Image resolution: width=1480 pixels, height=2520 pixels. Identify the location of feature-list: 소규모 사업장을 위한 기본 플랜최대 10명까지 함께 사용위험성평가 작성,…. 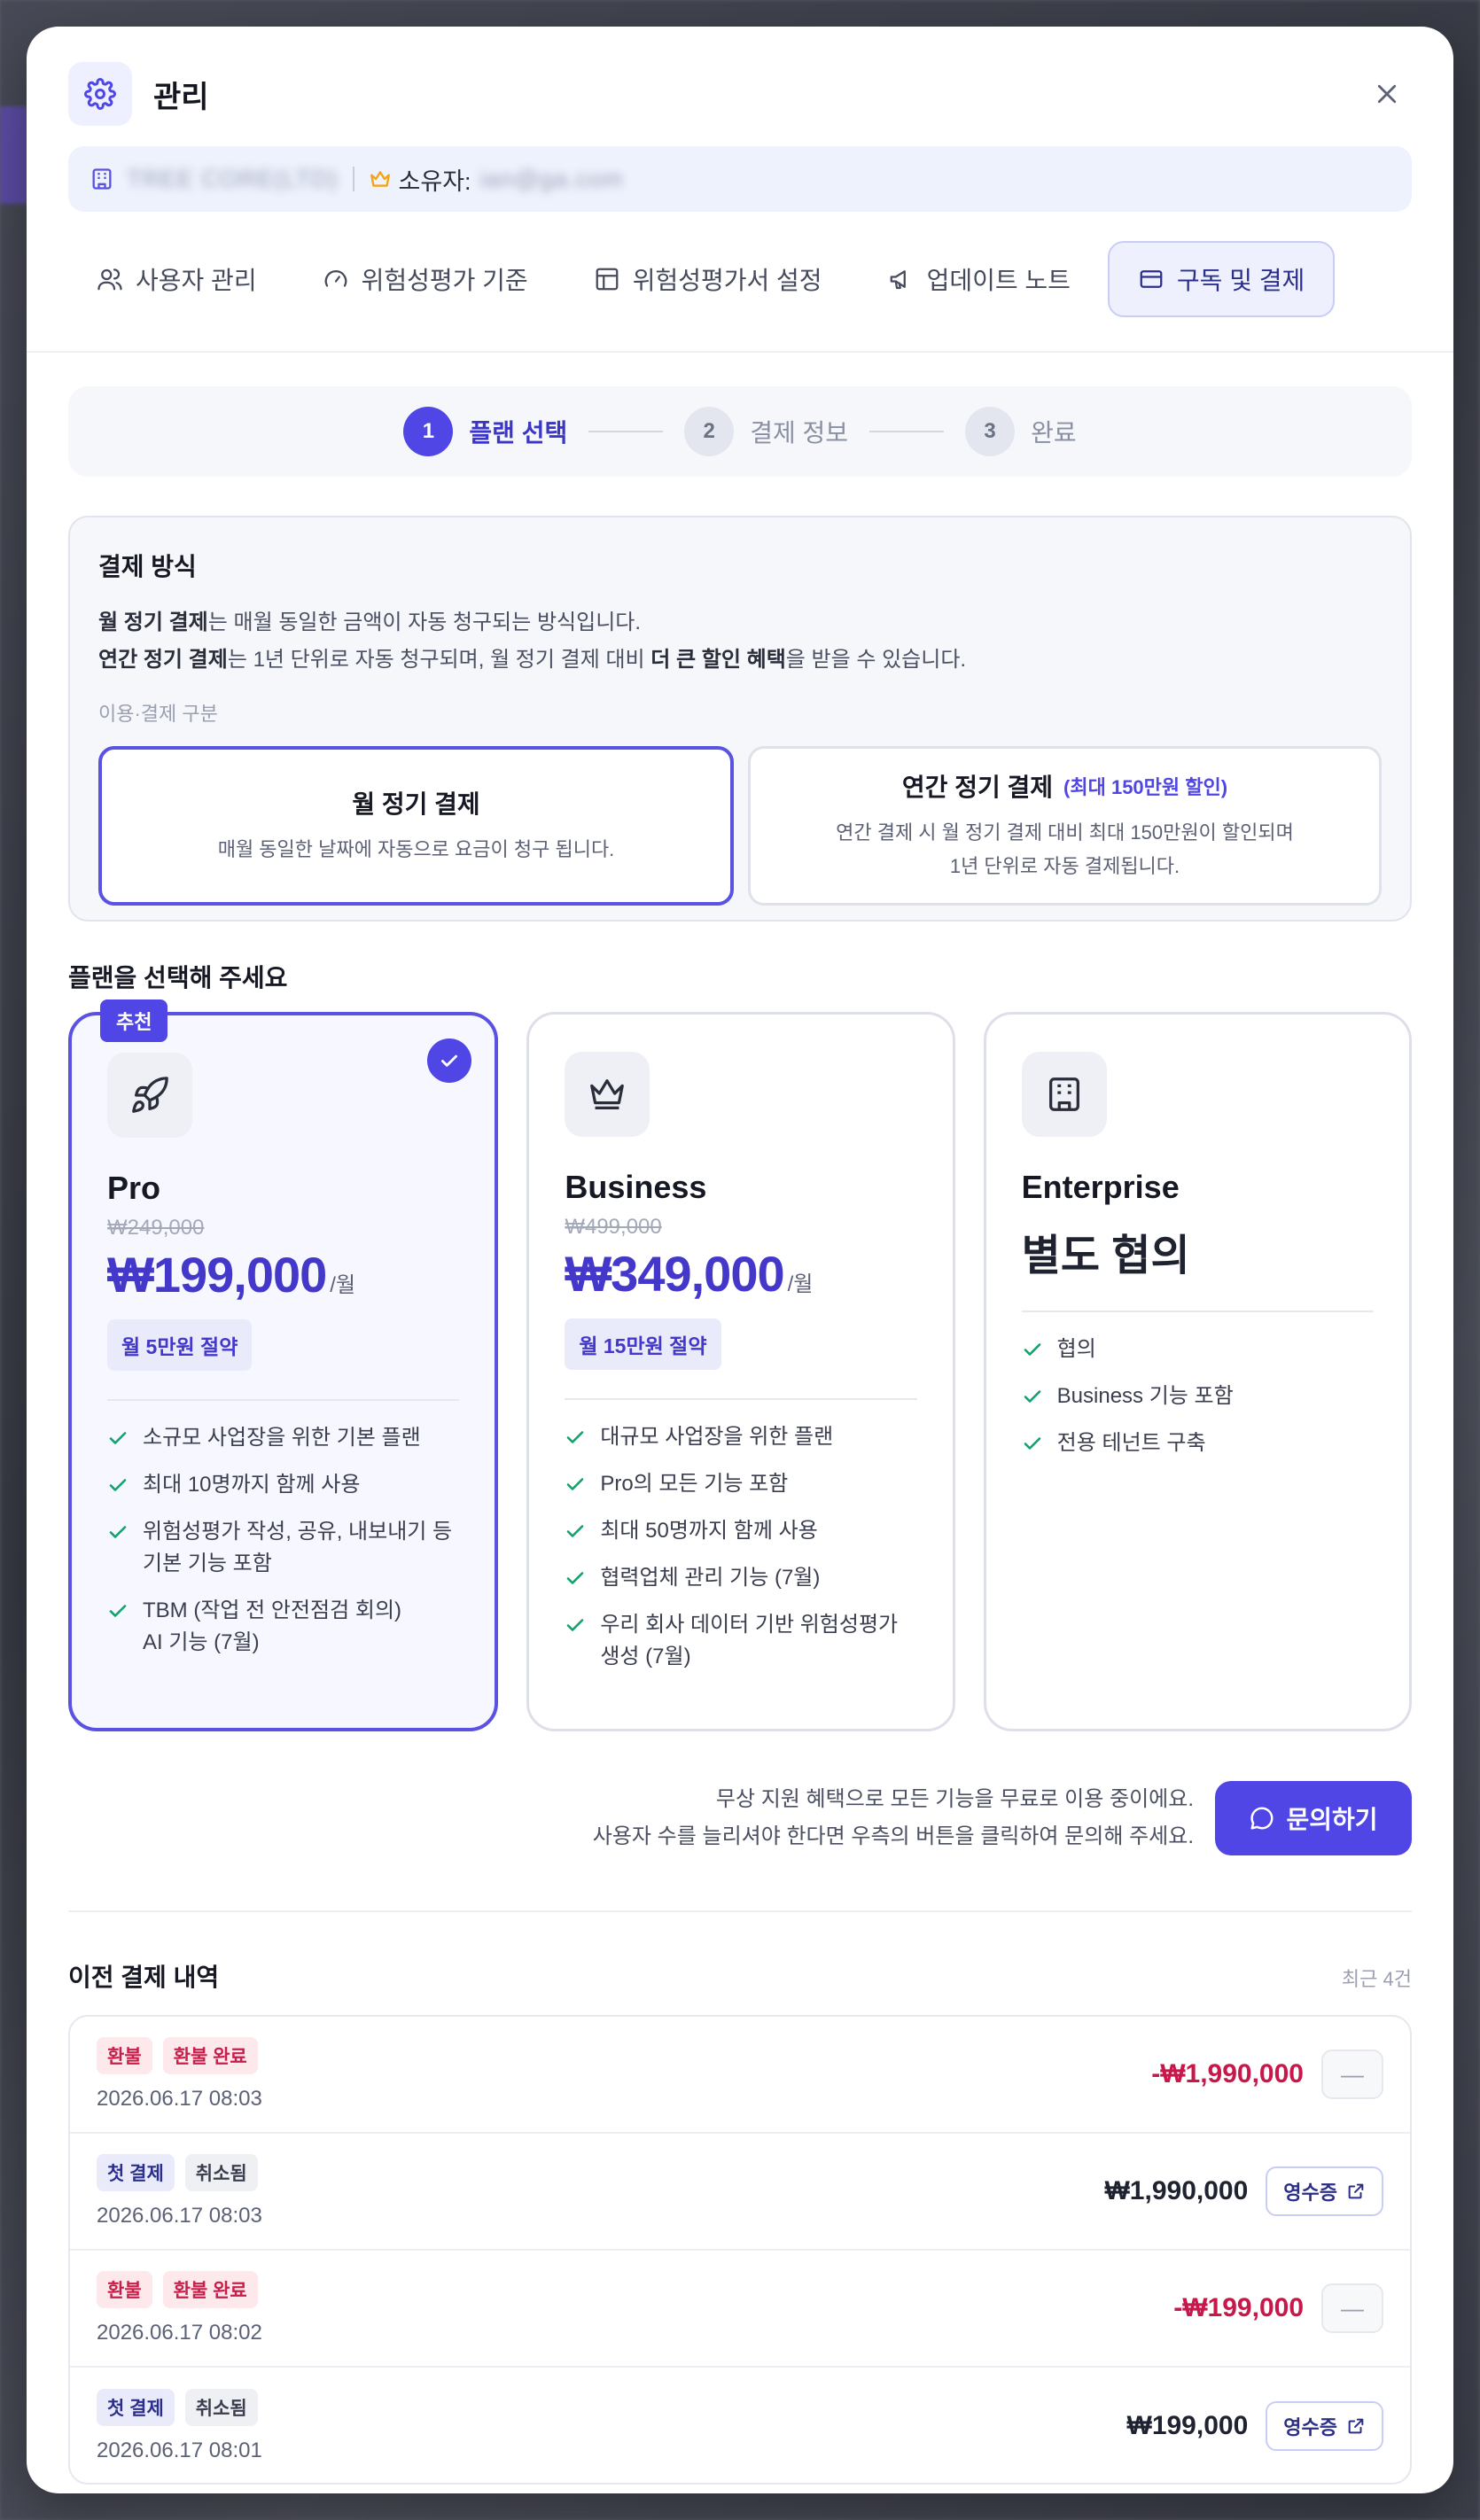
(283, 1540).